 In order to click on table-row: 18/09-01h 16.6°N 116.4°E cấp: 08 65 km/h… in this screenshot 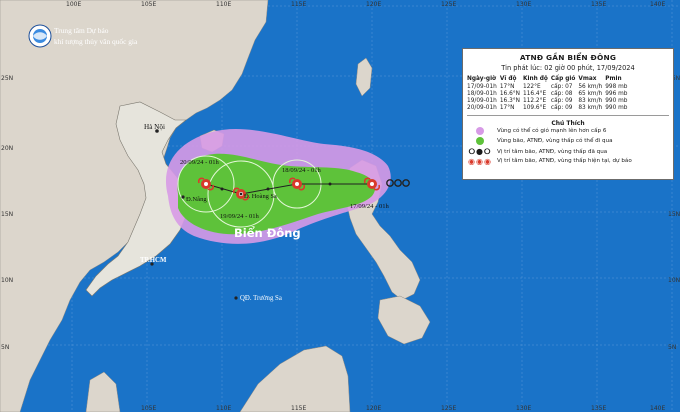, I will do `click(548, 93)`.